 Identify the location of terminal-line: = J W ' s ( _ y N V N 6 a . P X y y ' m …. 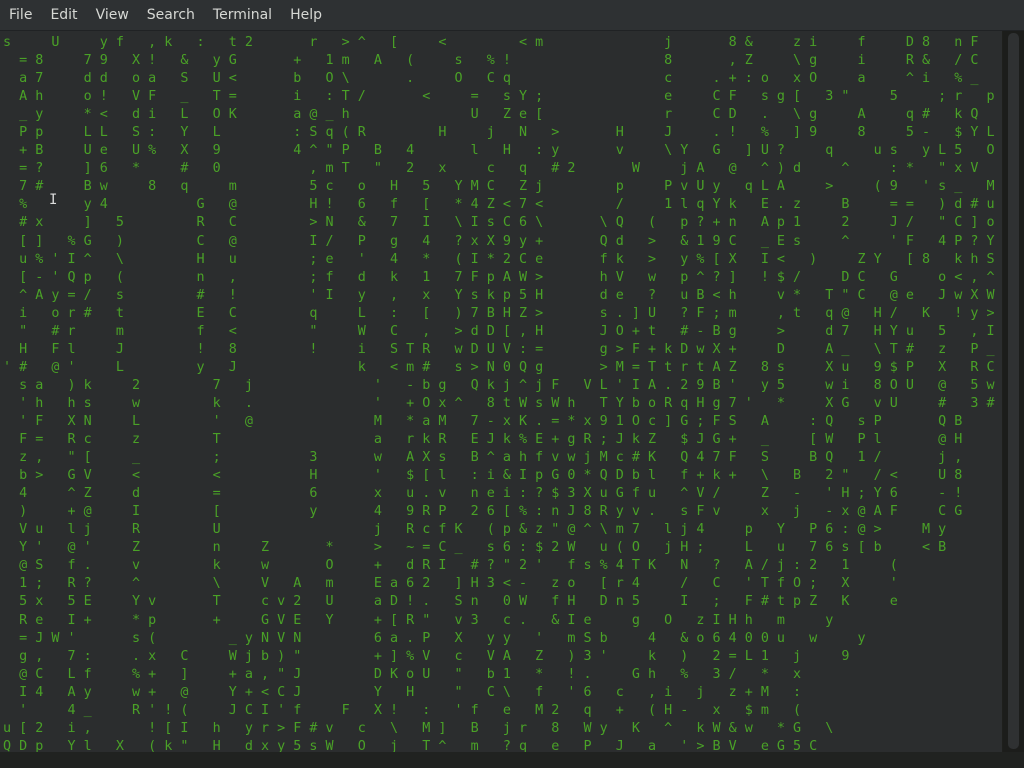
(434, 638).